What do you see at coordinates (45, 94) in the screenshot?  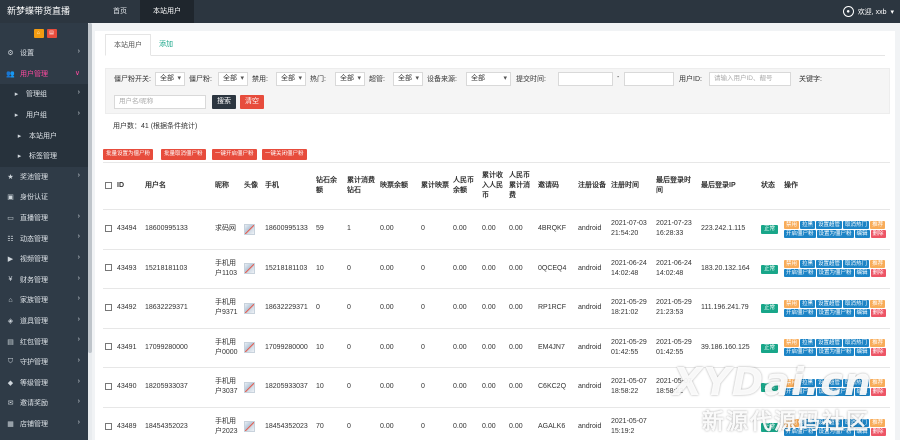 I see `sidebar-item-2: ▸ 管理组 ›` at bounding box center [45, 94].